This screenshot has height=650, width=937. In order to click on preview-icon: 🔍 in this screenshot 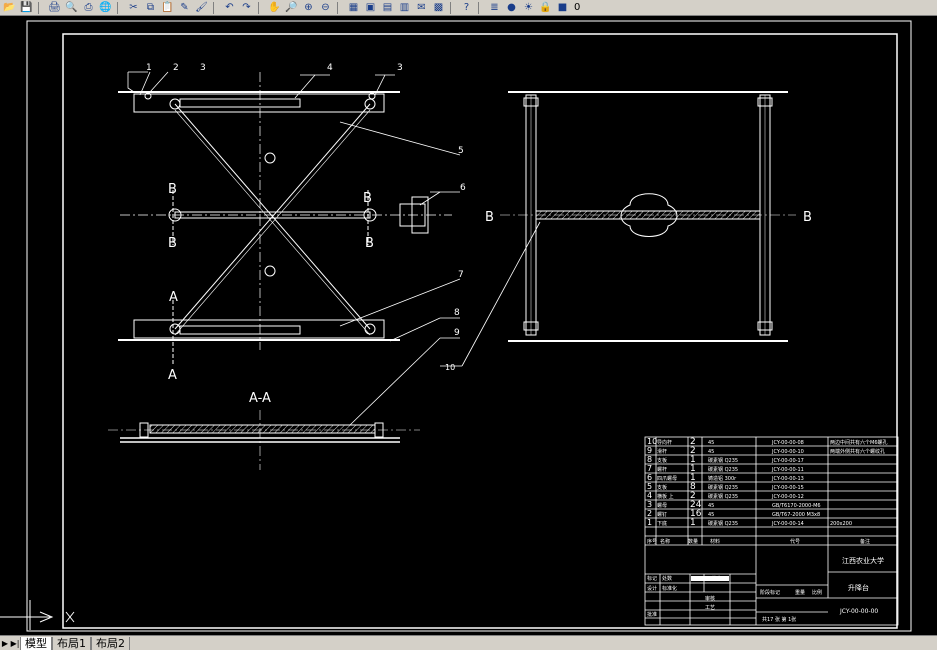, I will do `click(71, 8)`.